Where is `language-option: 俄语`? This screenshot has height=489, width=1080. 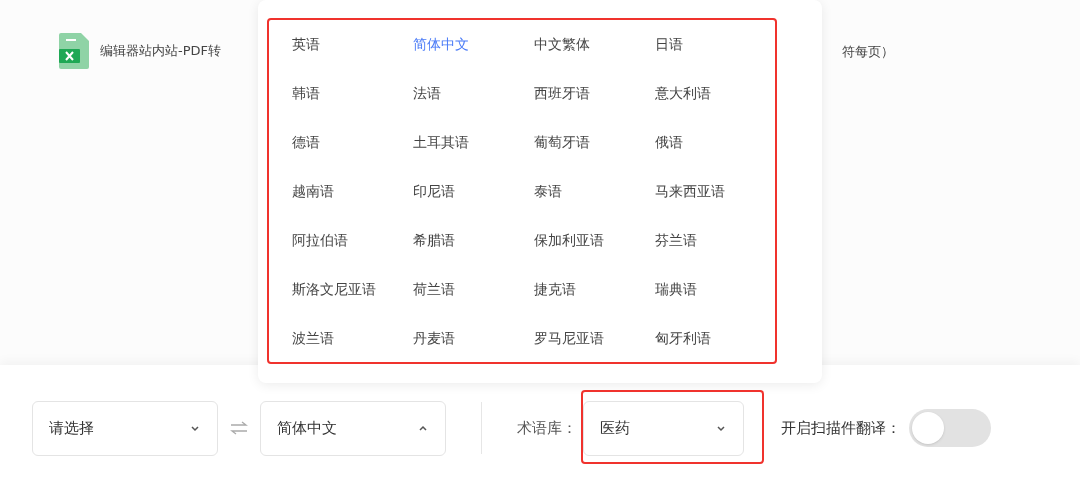
language-option: 俄语 is located at coordinates (669, 142).